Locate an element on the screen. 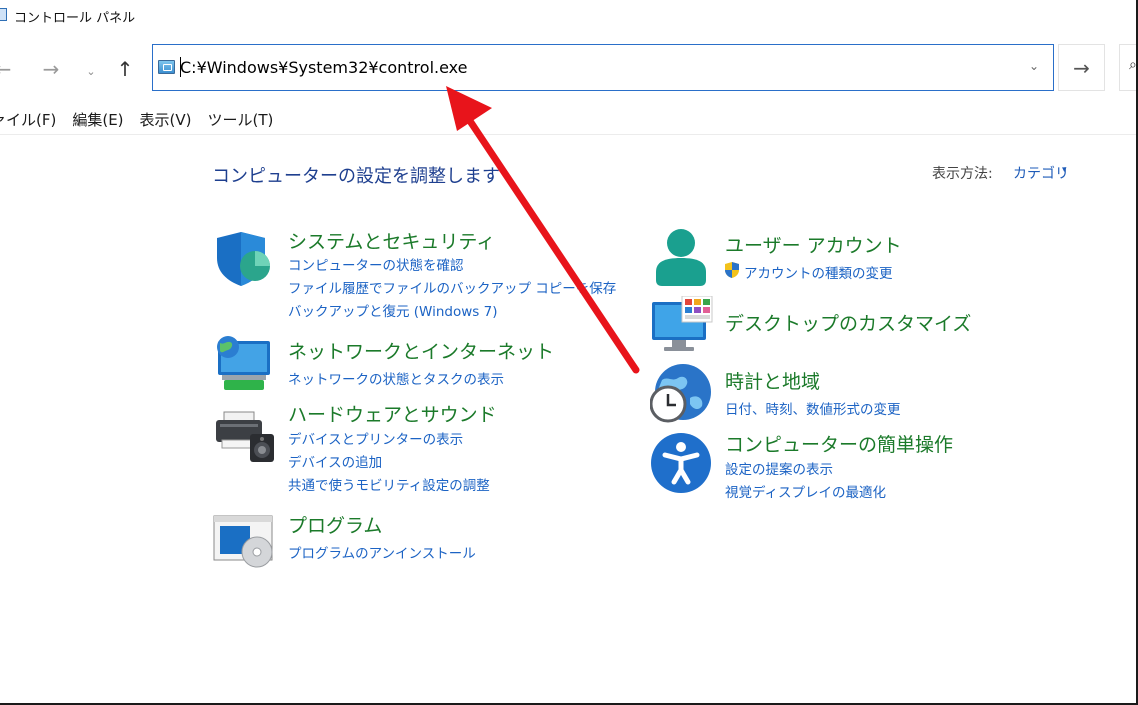  link-check-computer-status: コンピューターの状態を確認 is located at coordinates (376, 264).